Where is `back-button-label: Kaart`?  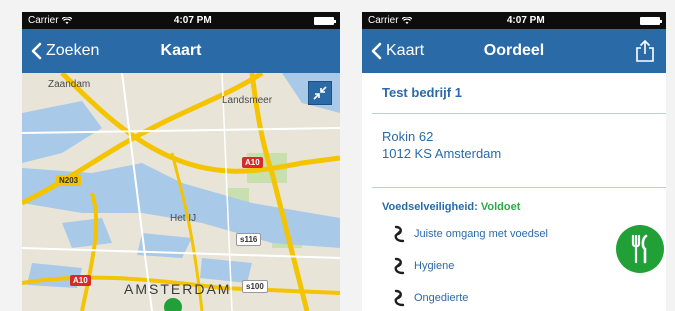 back-button-label: Kaart is located at coordinates (405, 50).